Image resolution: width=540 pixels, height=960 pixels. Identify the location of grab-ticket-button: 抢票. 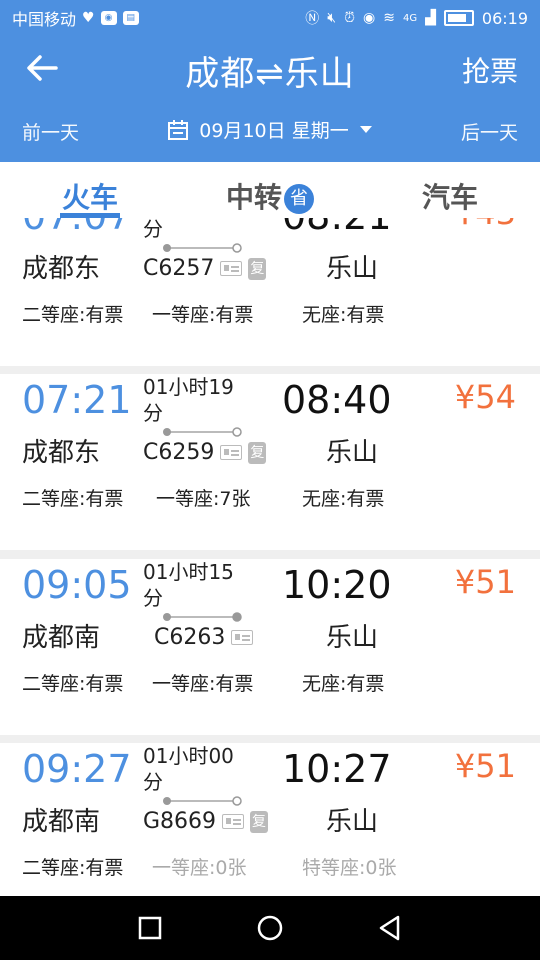
(490, 70).